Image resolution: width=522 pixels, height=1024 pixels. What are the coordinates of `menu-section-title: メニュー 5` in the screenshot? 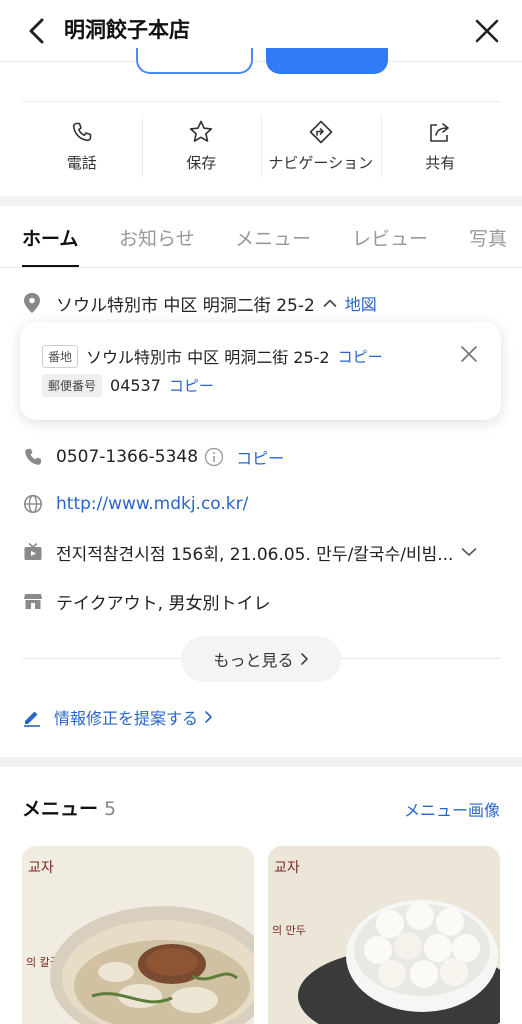 It's located at (69, 807).